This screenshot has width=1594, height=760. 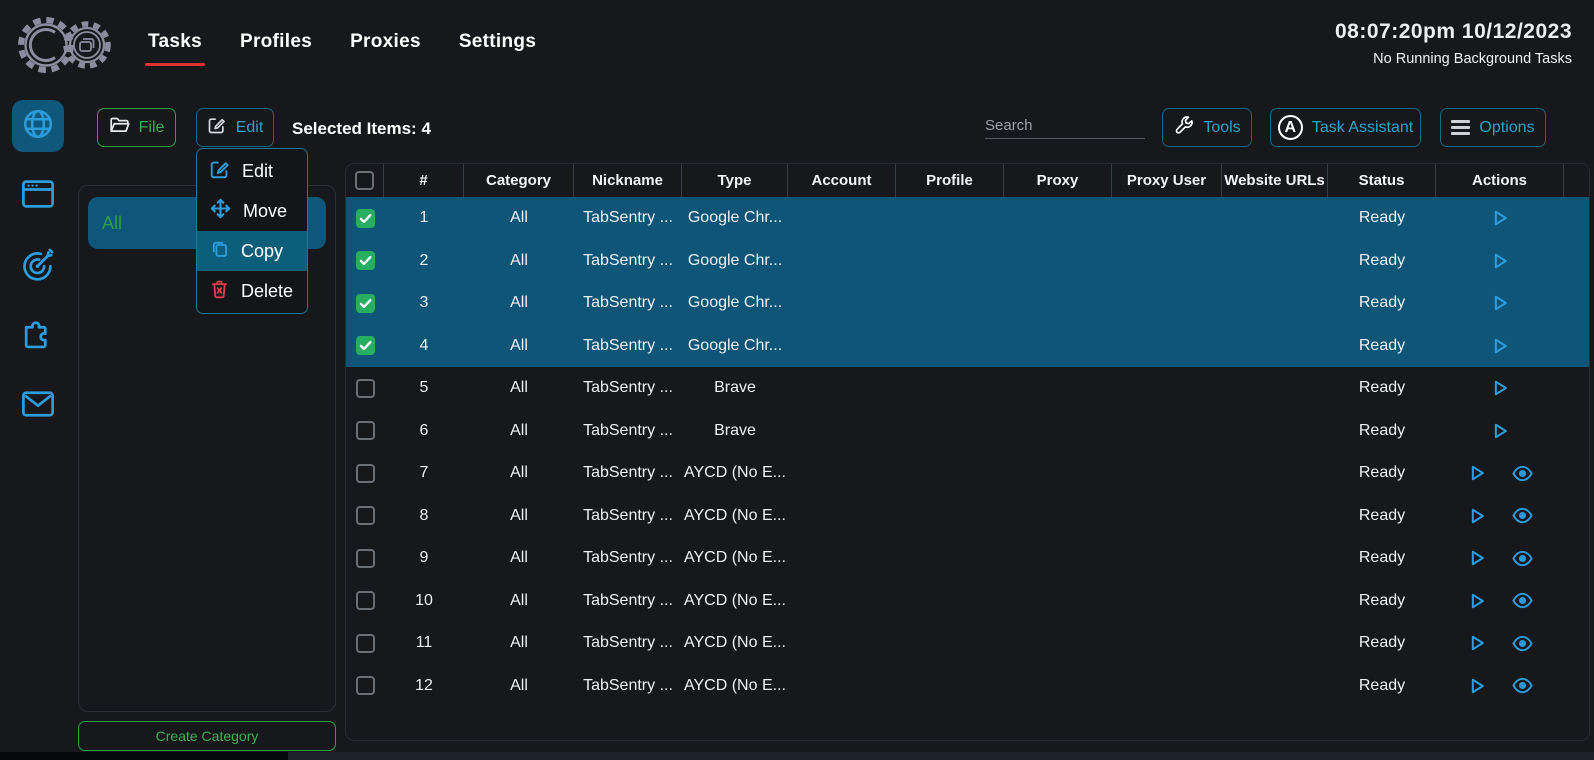 I want to click on file-button: File, so click(x=136, y=127).